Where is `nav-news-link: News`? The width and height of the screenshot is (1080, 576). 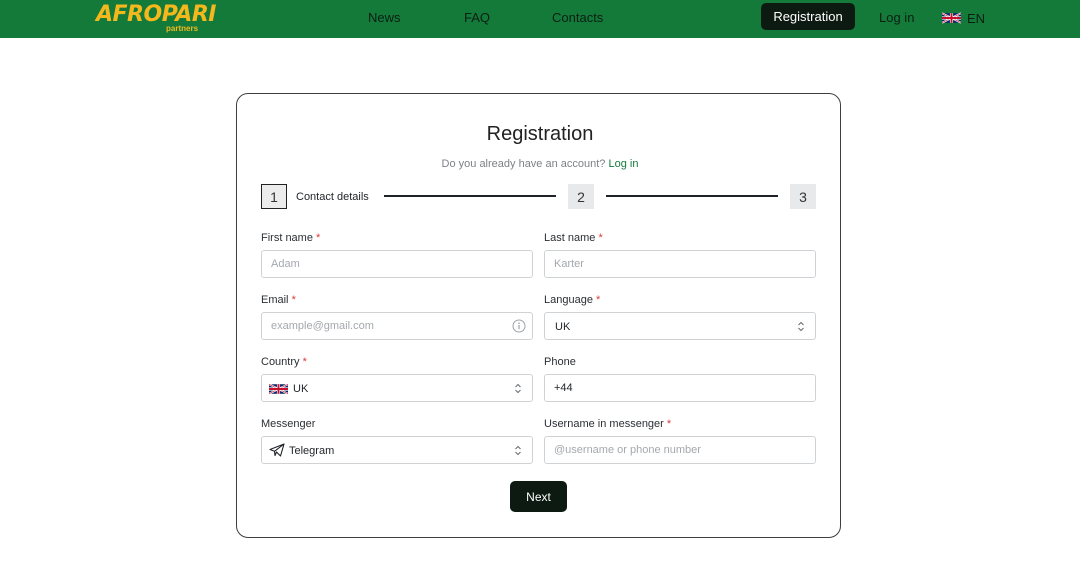 nav-news-link: News is located at coordinates (384, 18).